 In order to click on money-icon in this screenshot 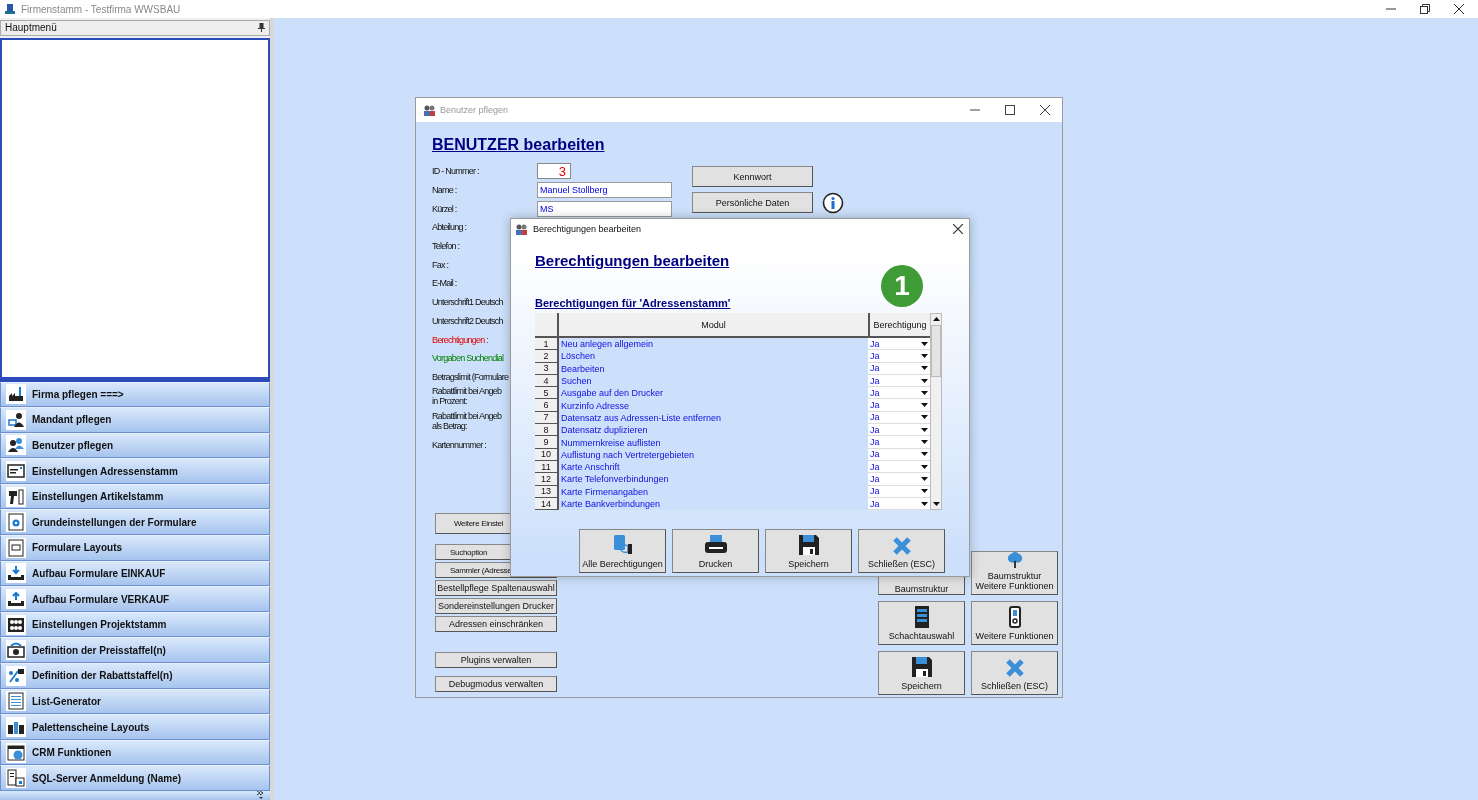, I will do `click(16, 650)`.